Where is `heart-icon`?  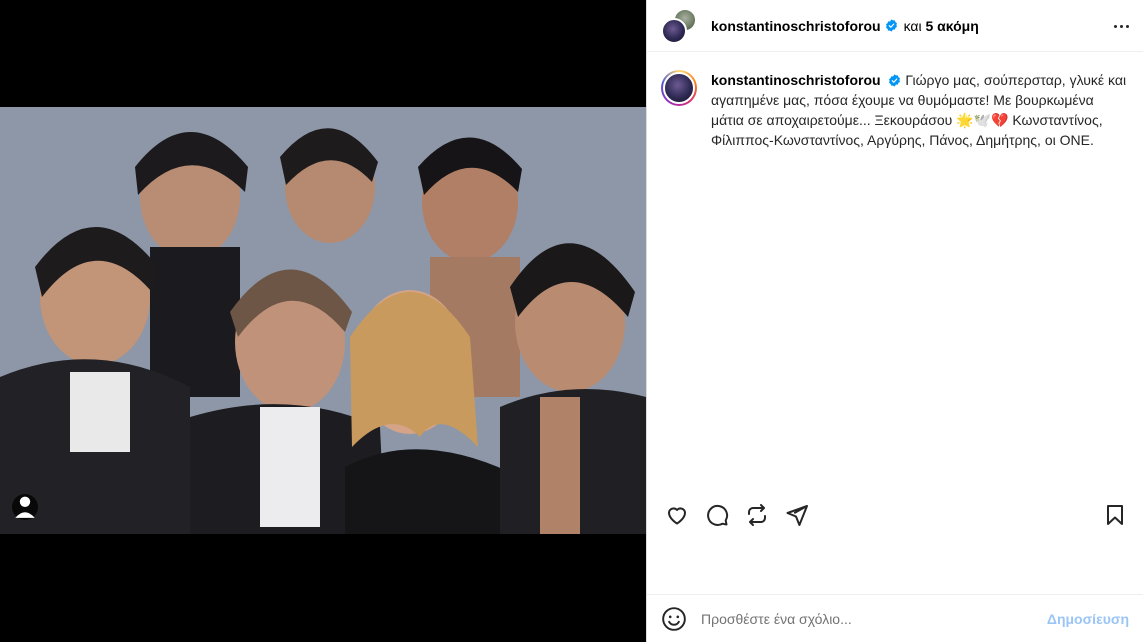 heart-icon is located at coordinates (677, 515).